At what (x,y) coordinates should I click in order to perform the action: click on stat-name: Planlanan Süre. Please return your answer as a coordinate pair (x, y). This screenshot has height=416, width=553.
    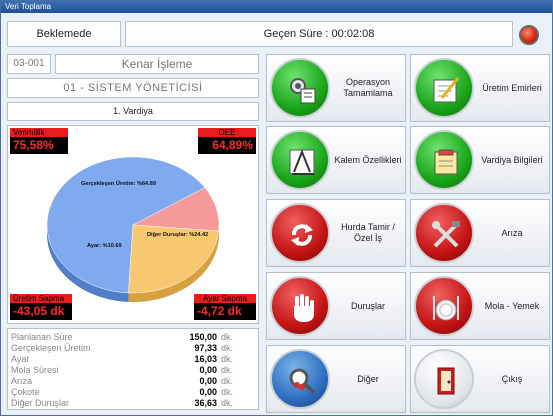
    Looking at the image, I should click on (42, 337).